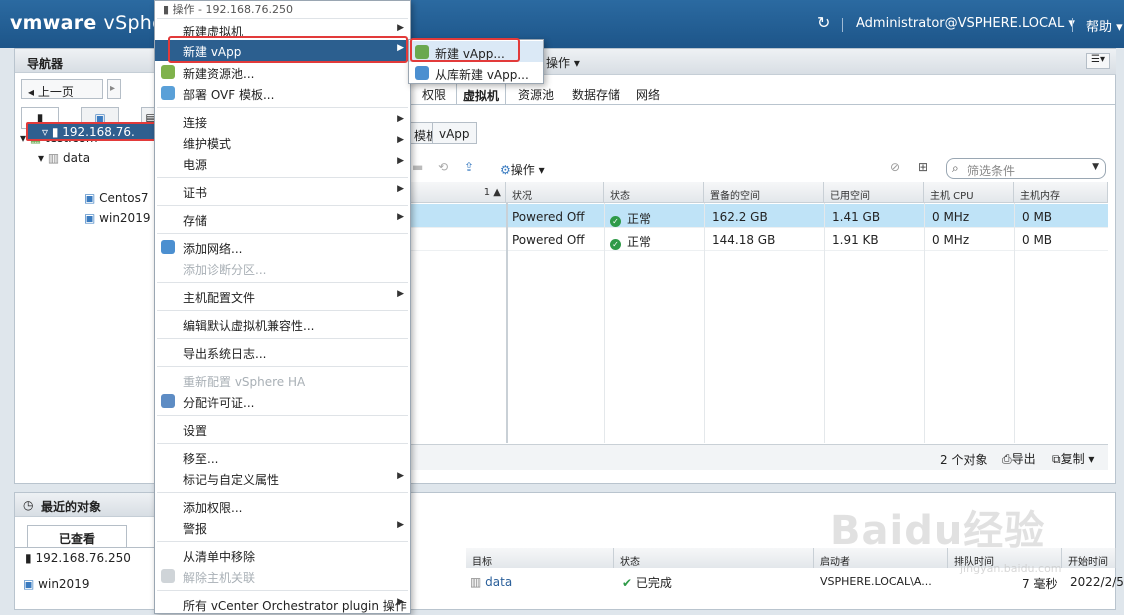 The image size is (1124, 615). What do you see at coordinates (563, 62) in the screenshot?
I see `header-actions-menu: 操作 ▾` at bounding box center [563, 62].